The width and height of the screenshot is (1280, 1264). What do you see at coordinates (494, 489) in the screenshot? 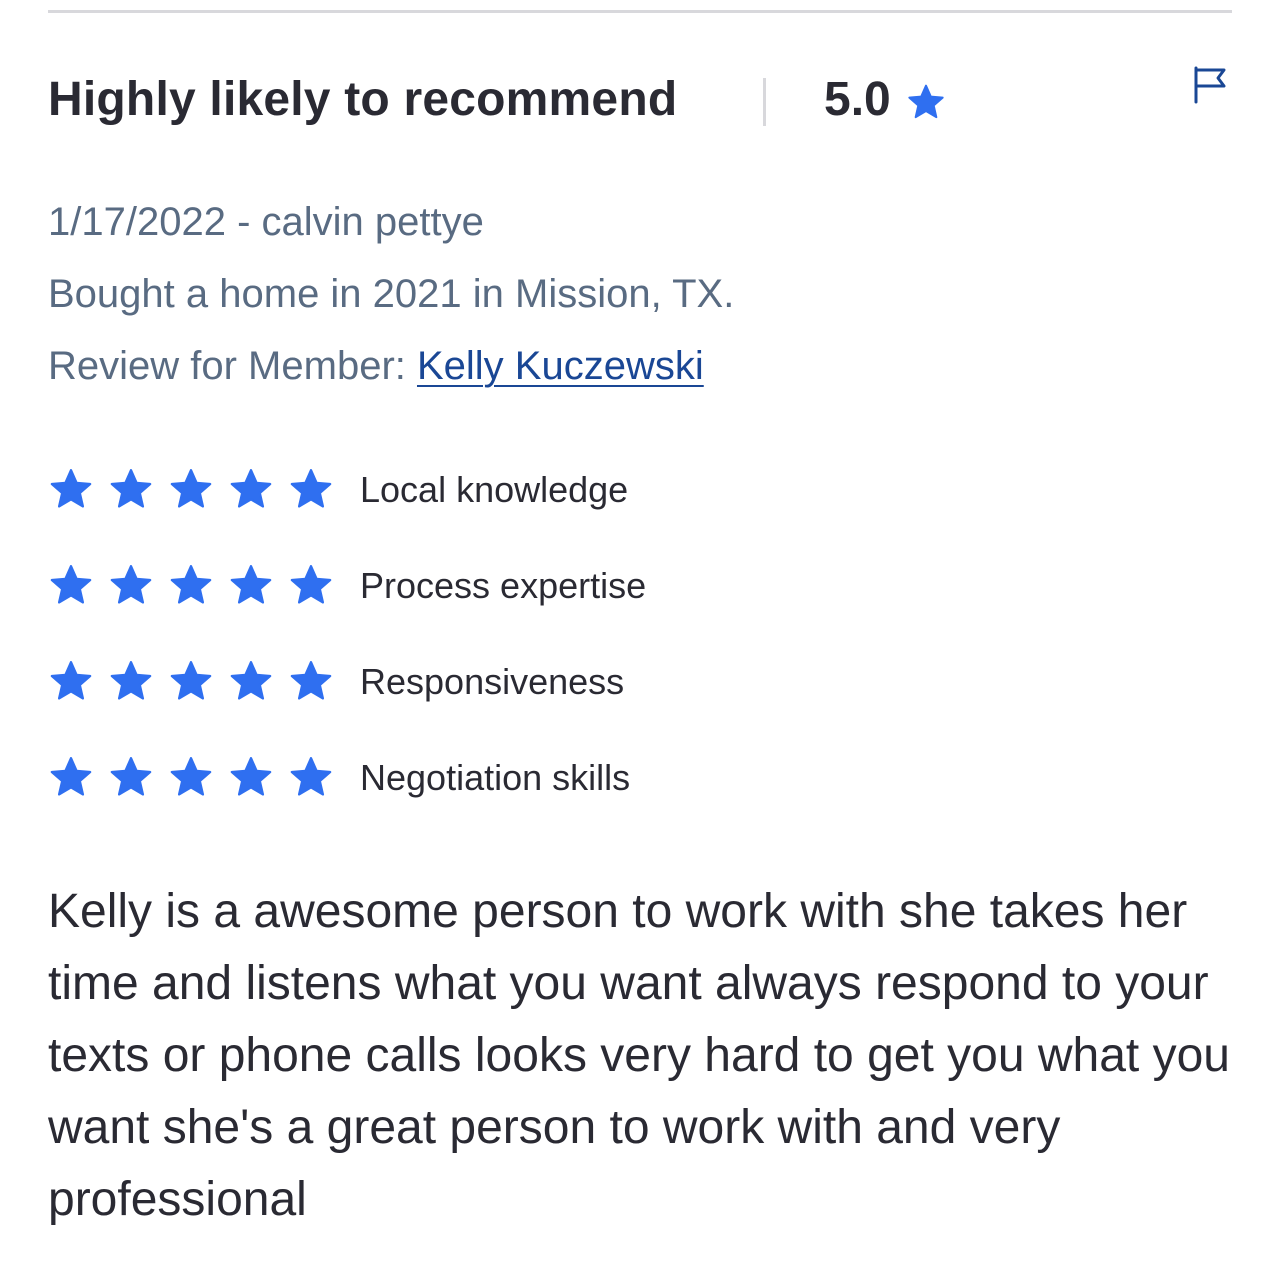
I see `rating-label: Local knowledge` at bounding box center [494, 489].